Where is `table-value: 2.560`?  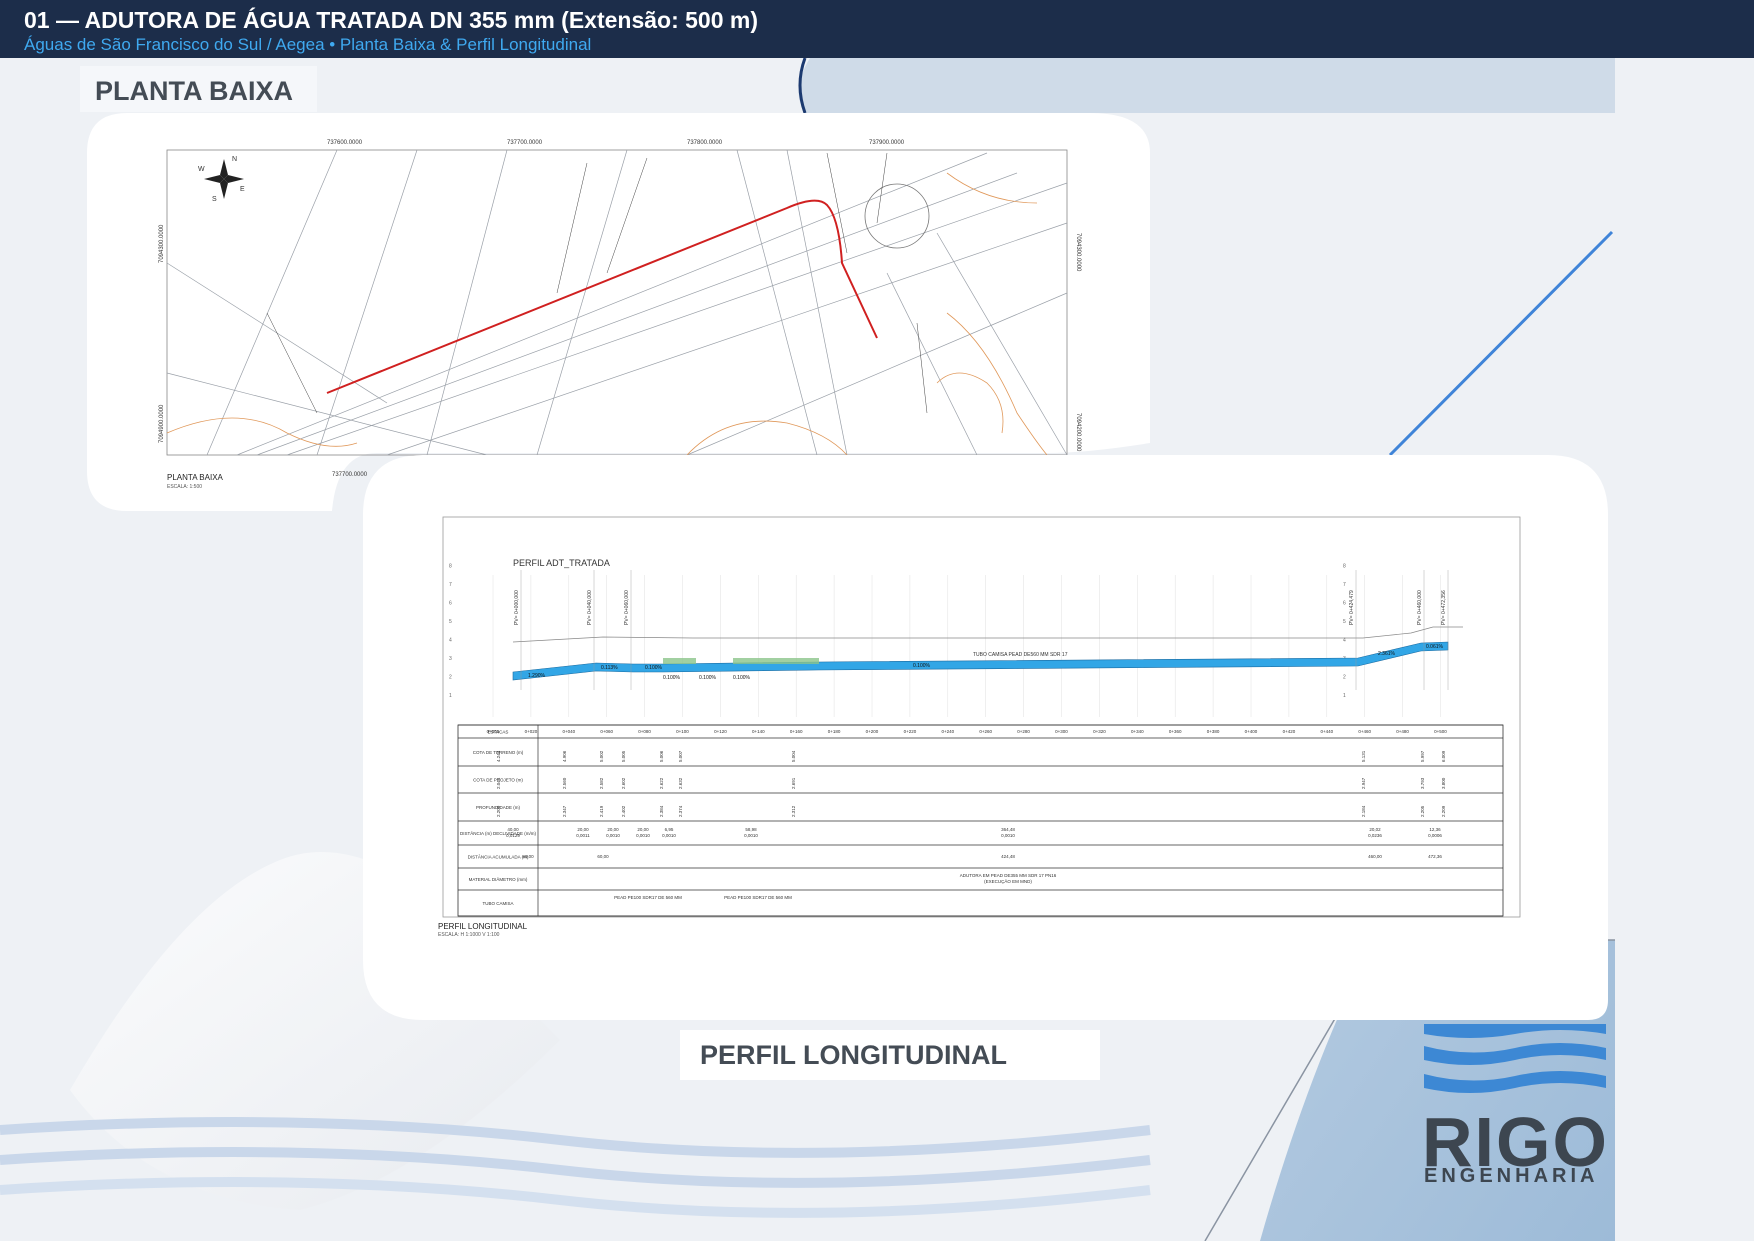
table-value: 2.560 is located at coordinates (564, 783).